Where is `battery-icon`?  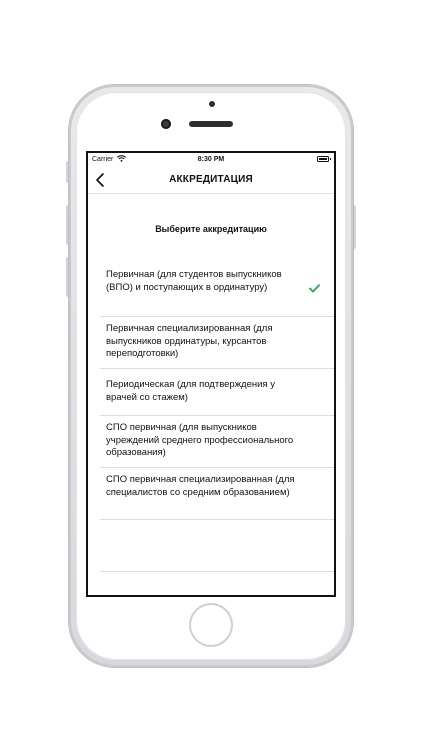
battery-icon is located at coordinates (324, 159).